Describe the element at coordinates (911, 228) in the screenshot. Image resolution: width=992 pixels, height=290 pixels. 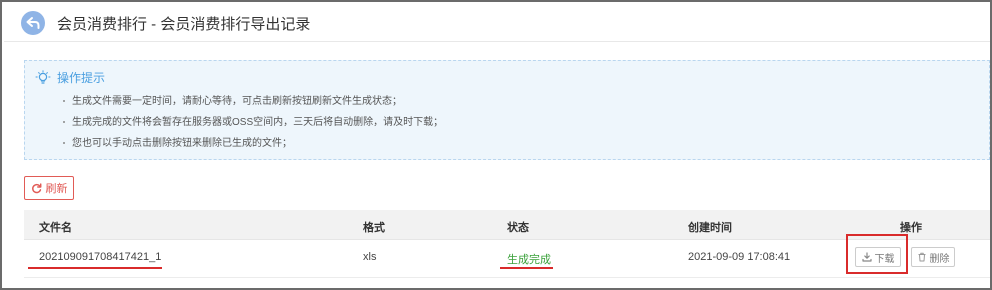
I see `column-header-actions: 操作` at that location.